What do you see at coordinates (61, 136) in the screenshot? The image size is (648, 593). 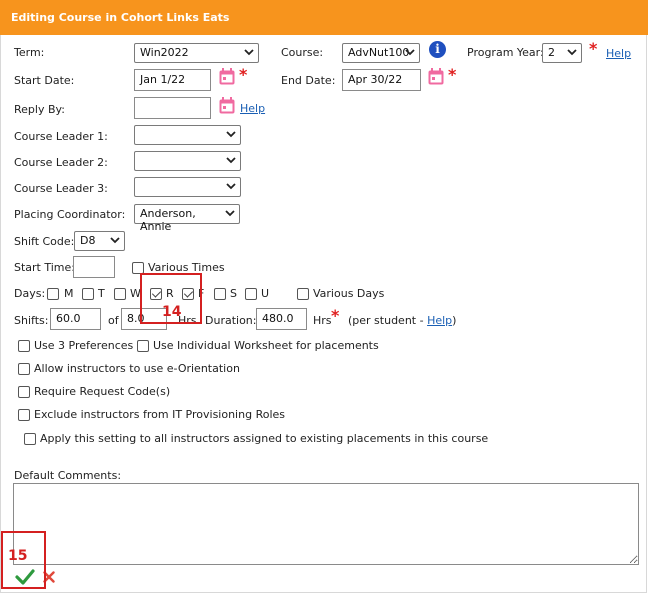 I see `course-leader-1-label: Course Leader 1:` at bounding box center [61, 136].